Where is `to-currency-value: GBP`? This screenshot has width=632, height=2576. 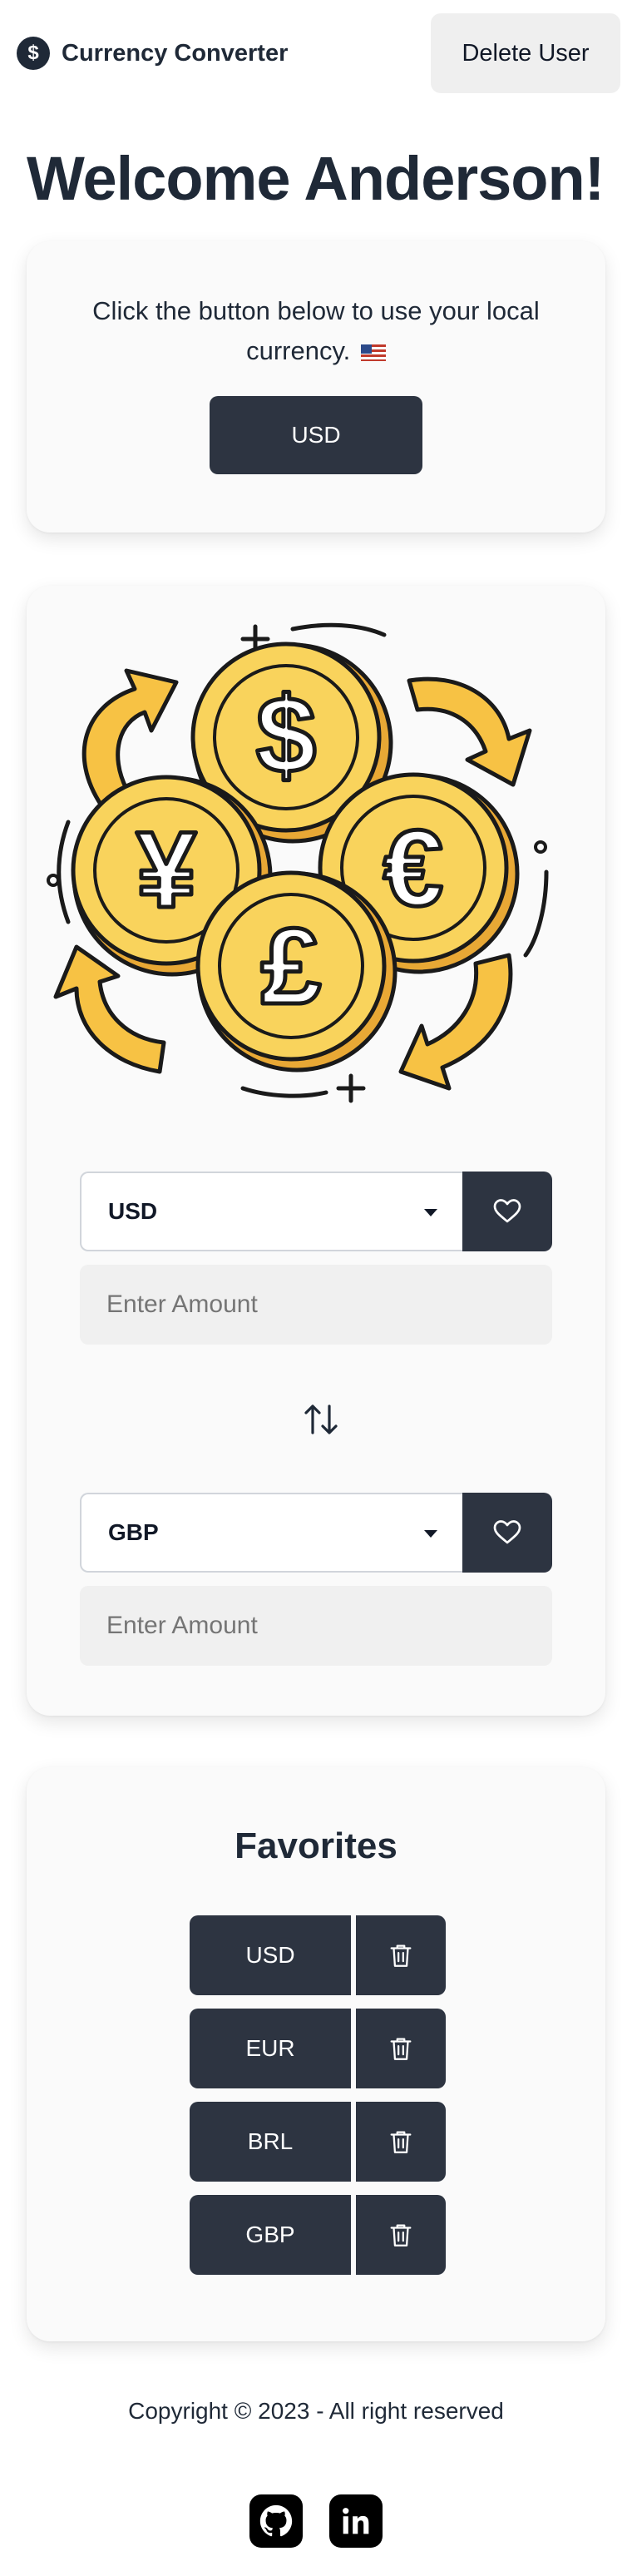
to-currency-value: GBP is located at coordinates (133, 1532).